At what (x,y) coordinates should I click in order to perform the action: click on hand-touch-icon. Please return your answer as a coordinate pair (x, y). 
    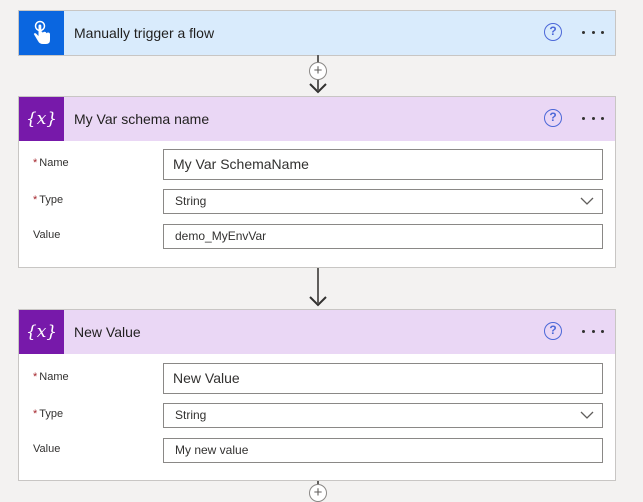
    Looking at the image, I should click on (41, 33).